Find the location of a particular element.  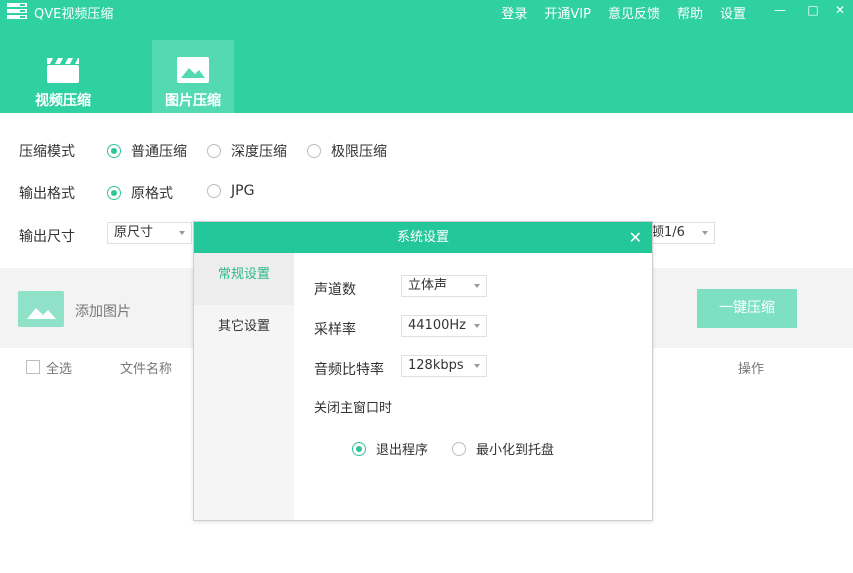

select-value: 128kbps is located at coordinates (436, 365).